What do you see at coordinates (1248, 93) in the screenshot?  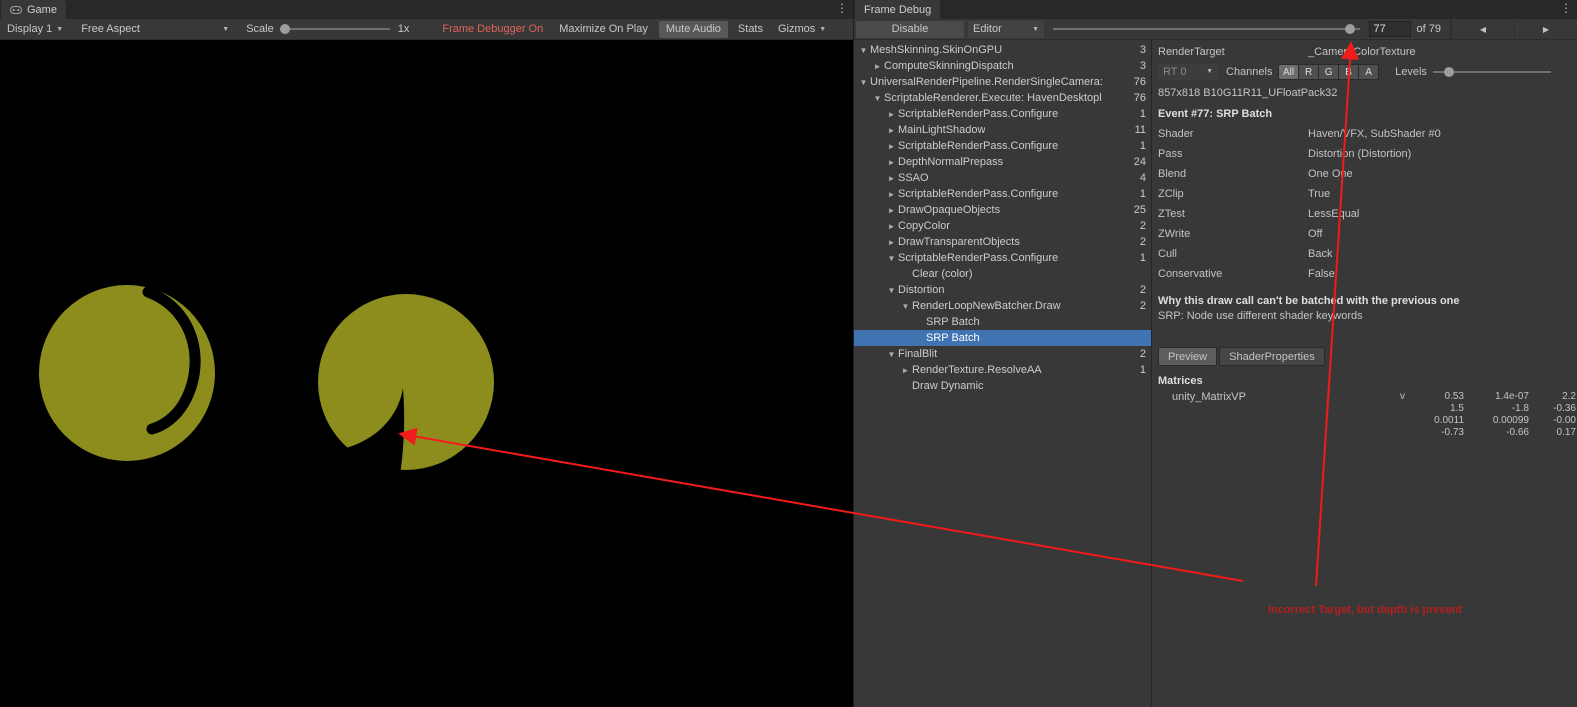 I see `texture-info: 857x818 B10G11R11_UFloatPack32` at bounding box center [1248, 93].